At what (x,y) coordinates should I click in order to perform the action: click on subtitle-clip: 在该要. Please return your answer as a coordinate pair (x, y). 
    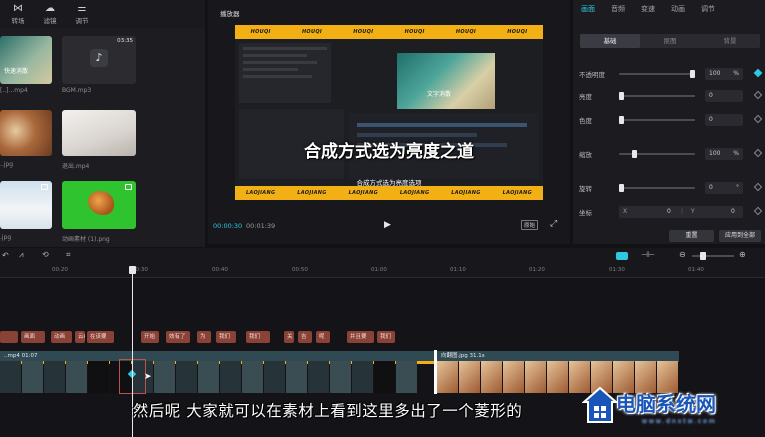
    Looking at the image, I should click on (100, 337).